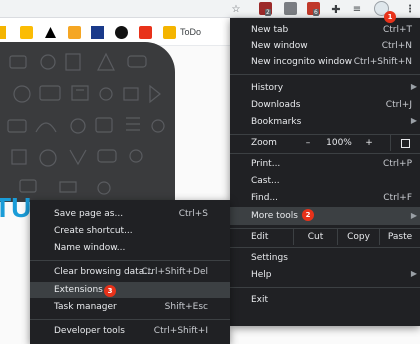 This screenshot has width=420, height=344. What do you see at coordinates (358, 237) in the screenshot?
I see `copy-button: Copy` at bounding box center [358, 237].